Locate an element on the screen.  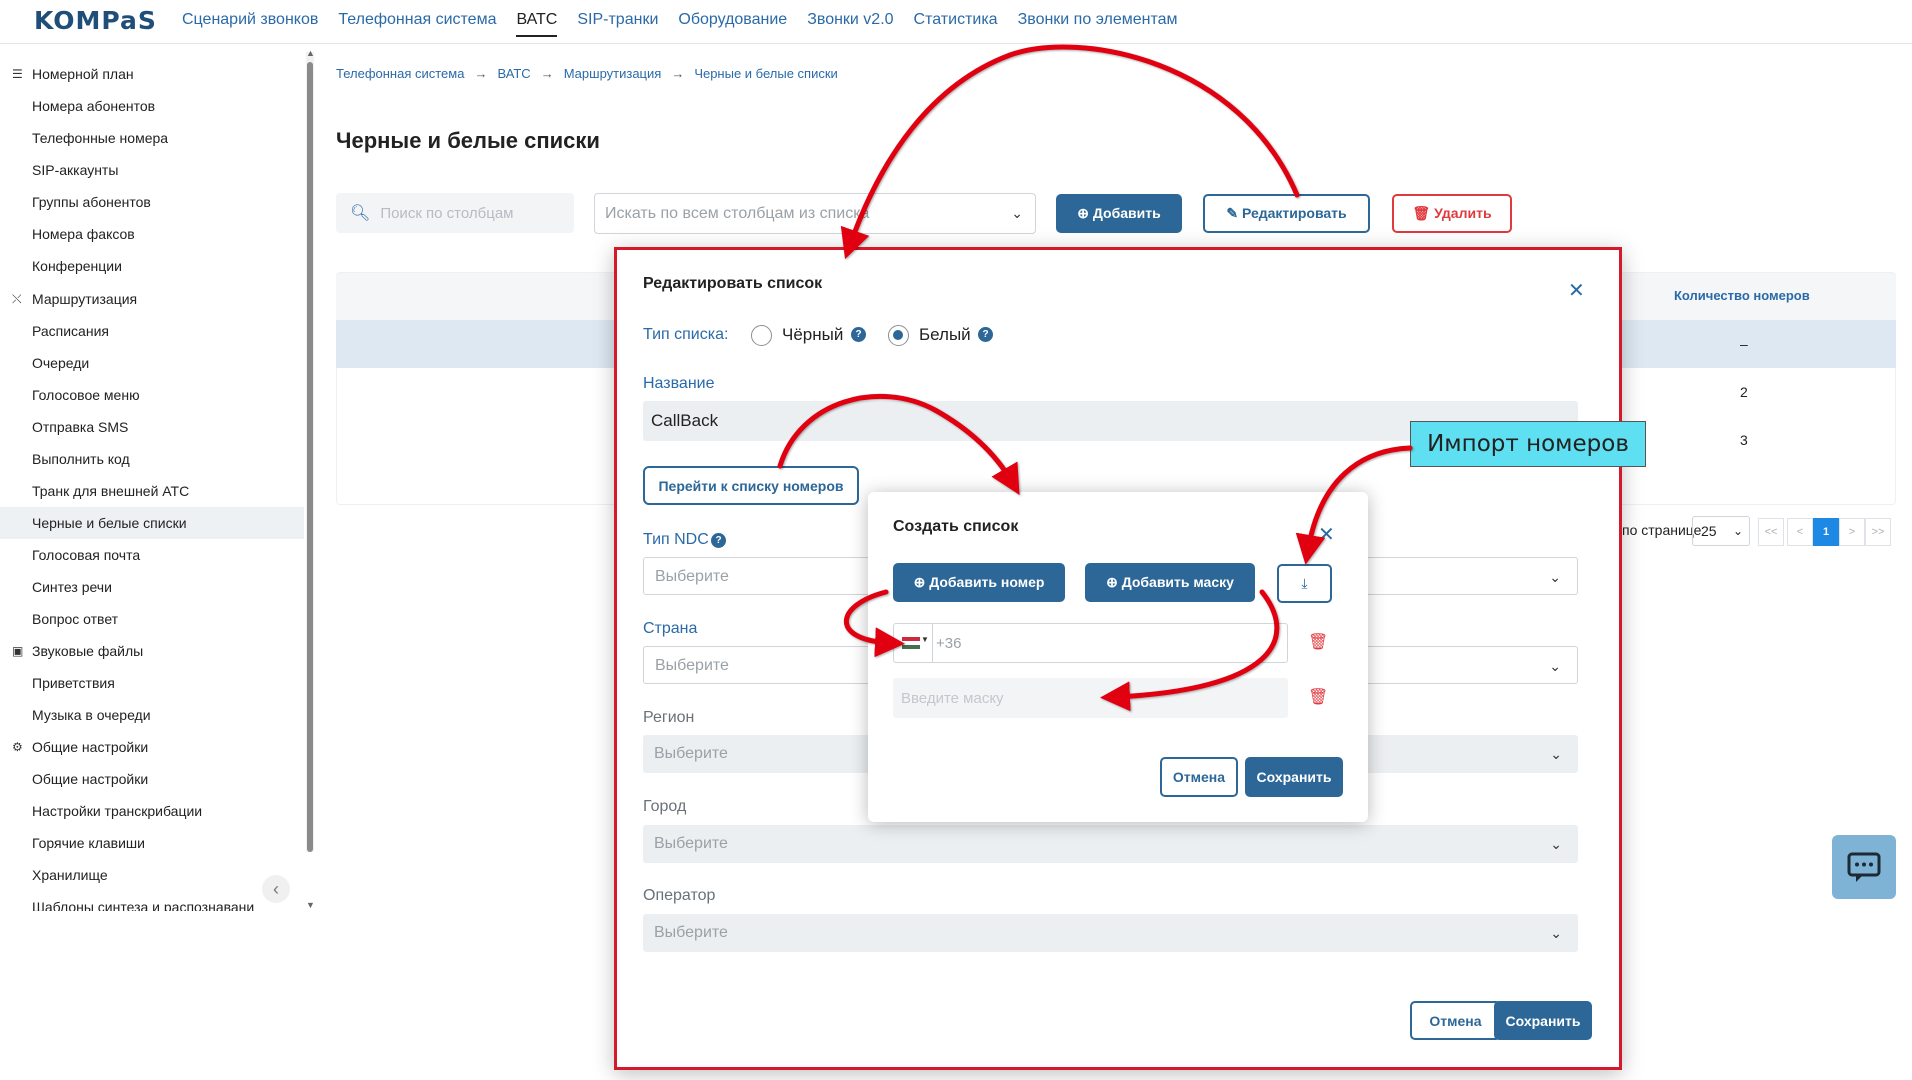
column-search-input: 🔍︎ Поиск по столбцам is located at coordinates (455, 213).